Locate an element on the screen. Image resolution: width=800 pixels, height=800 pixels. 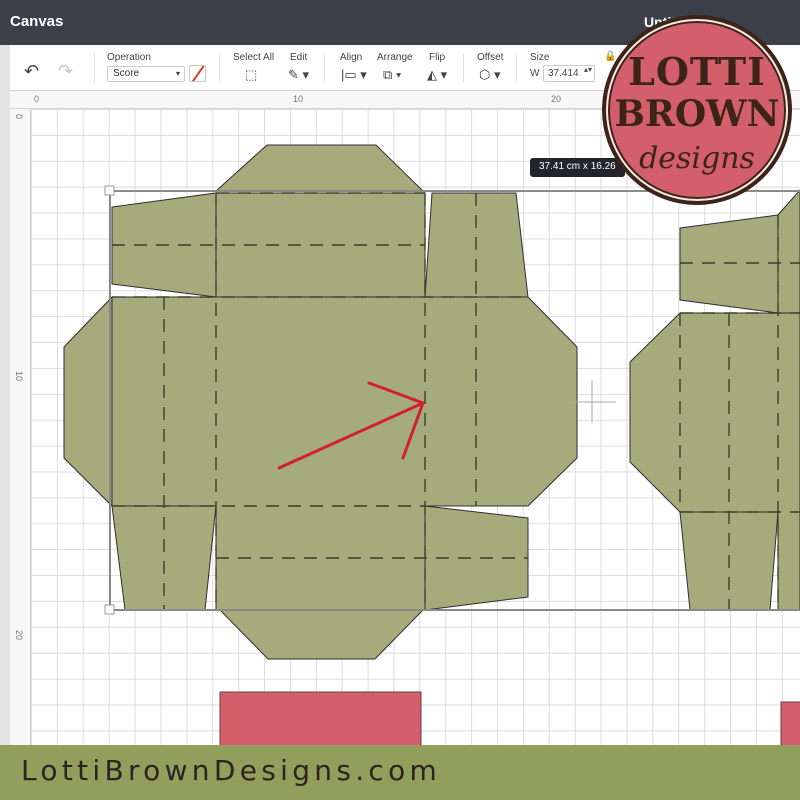
selection-handle-bottom-left is located at coordinates (109, 609).